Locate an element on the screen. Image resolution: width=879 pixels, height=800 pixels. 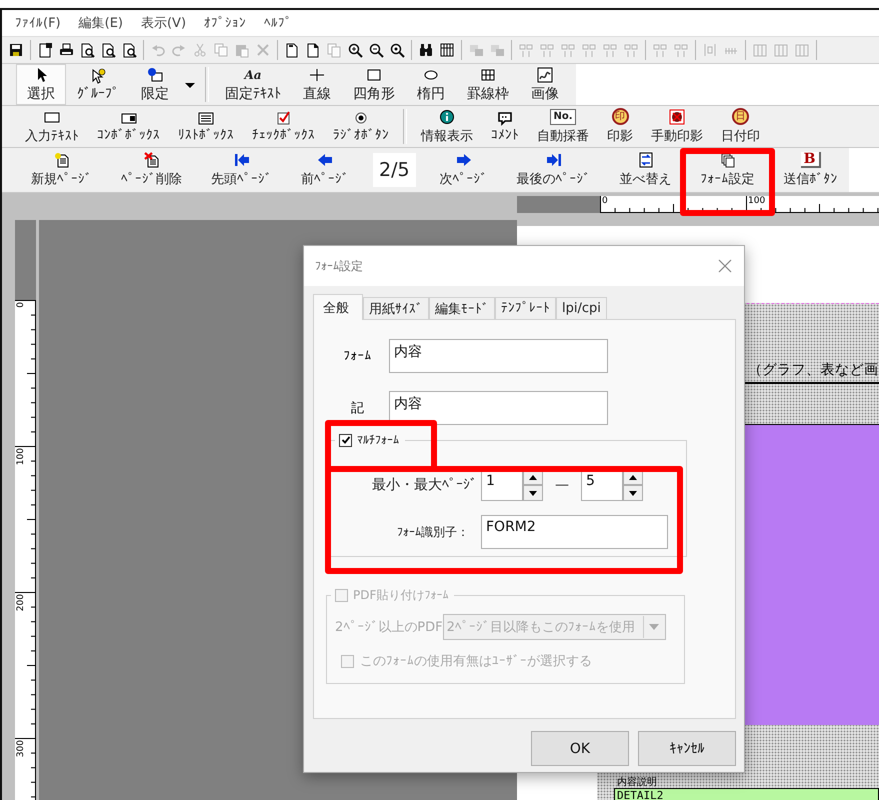
field-label: 最小・最大ﾍﾟｰｼﾞ is located at coordinates (424, 485).